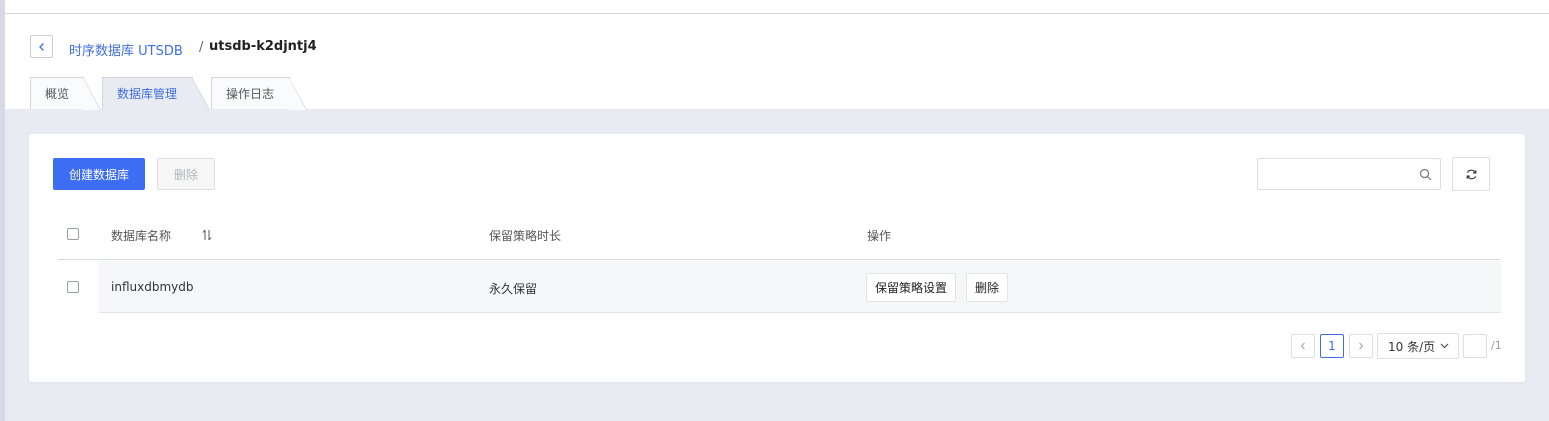 Image resolution: width=1549 pixels, height=421 pixels. I want to click on breadcrumb-current: utsdb-k2djntj4, so click(263, 46).